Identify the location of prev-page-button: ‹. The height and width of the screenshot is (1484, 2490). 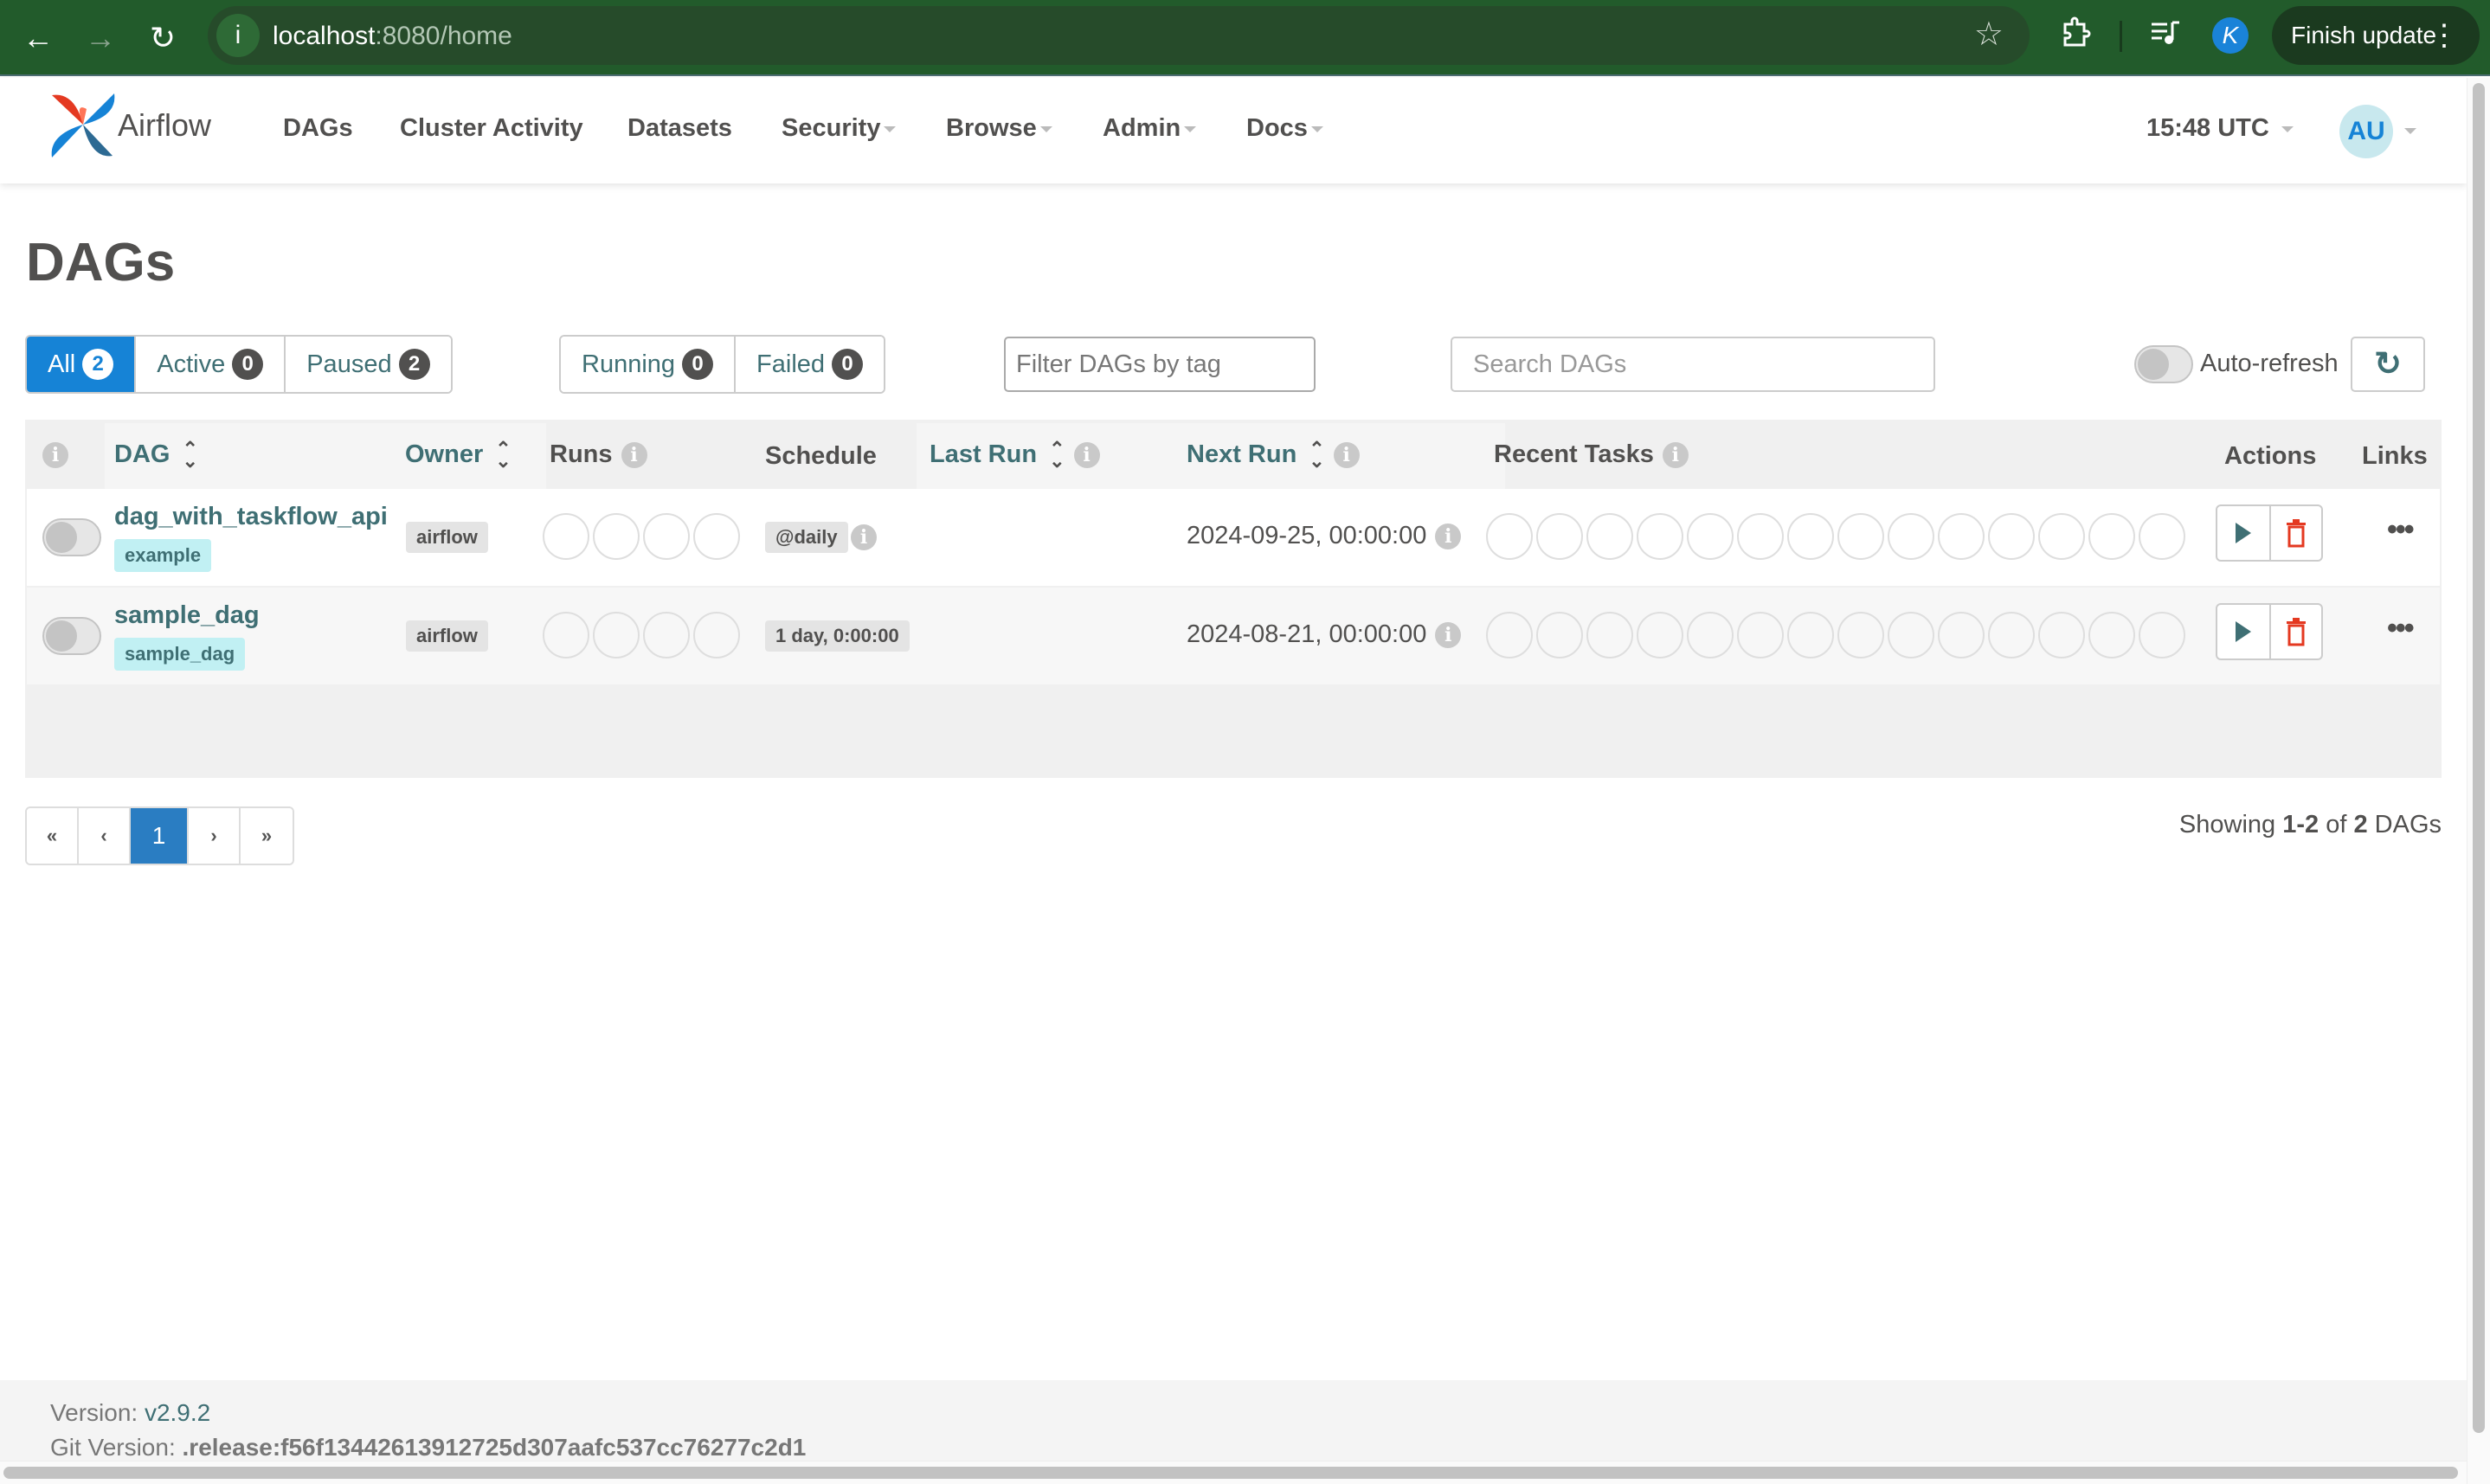
(105, 836).